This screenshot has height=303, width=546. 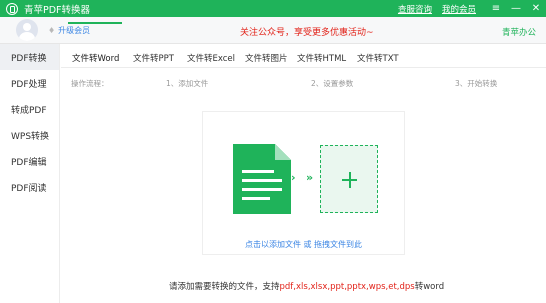 I want to click on sidebar-item-wps-convert: WPS转换, so click(x=29, y=135).